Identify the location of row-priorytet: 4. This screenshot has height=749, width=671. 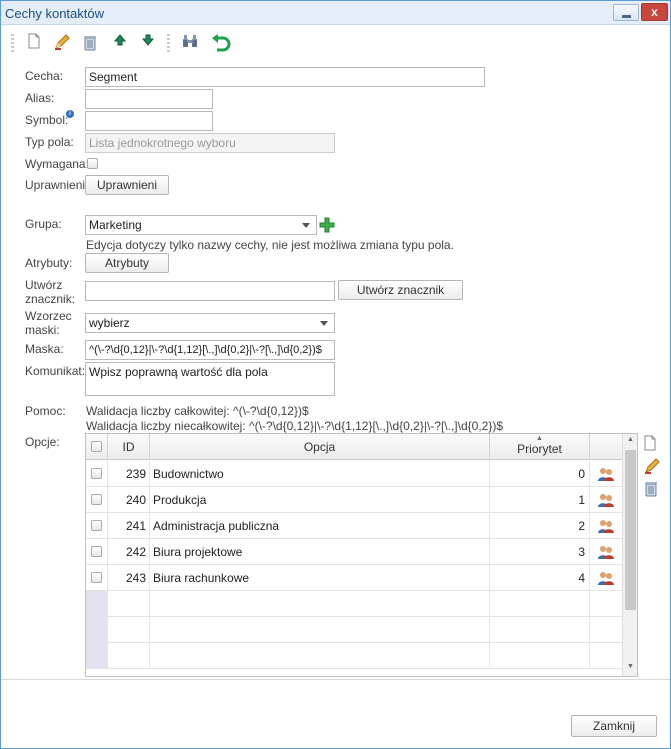
(540, 578).